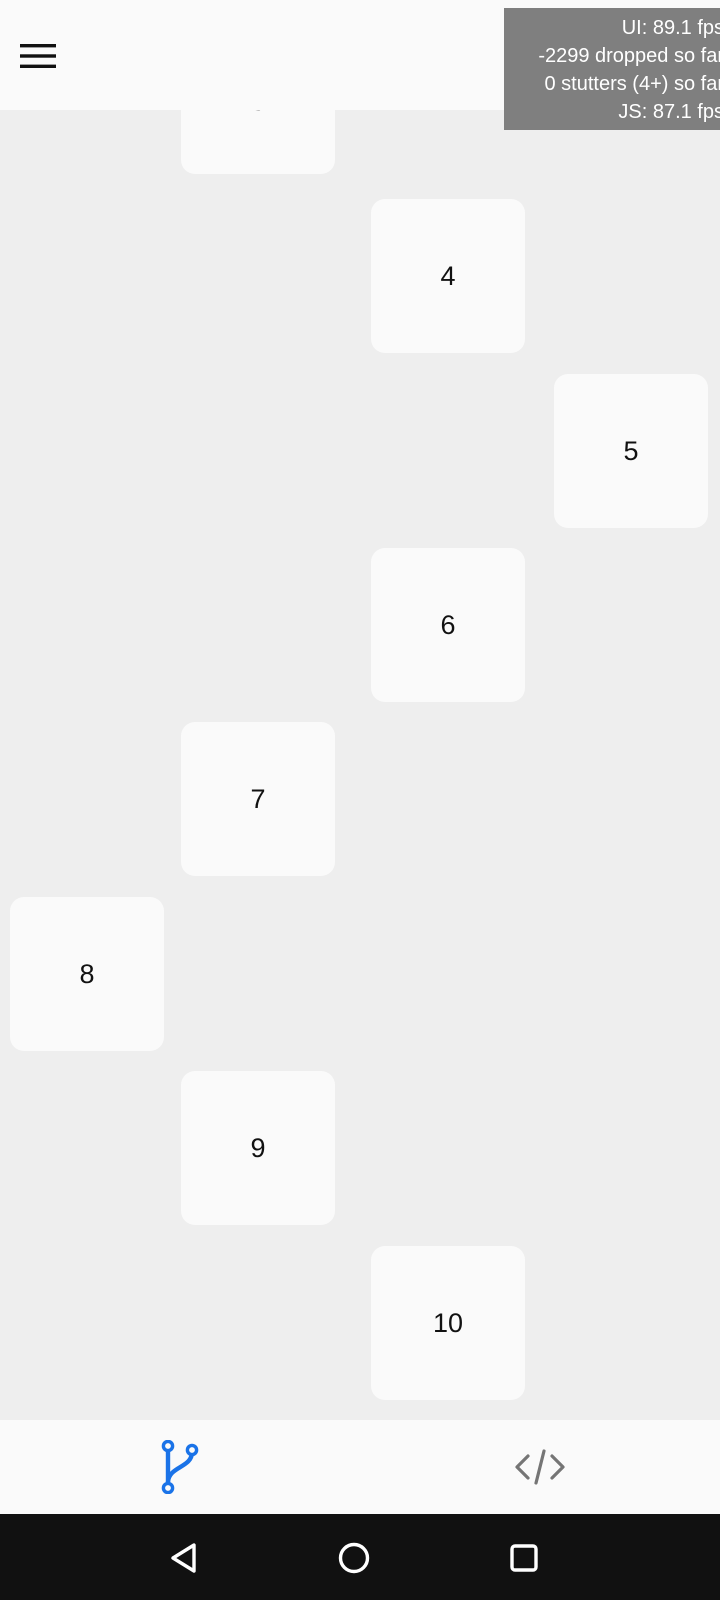 This screenshot has width=720, height=1600. I want to click on git-branch-icon, so click(180, 1467).